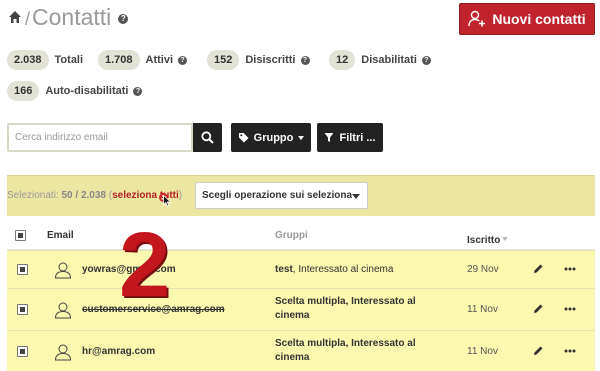 The height and width of the screenshot is (371, 600). Describe the element at coordinates (83, 195) in the screenshot. I see `selection-count: 50 / 2.038` at that location.